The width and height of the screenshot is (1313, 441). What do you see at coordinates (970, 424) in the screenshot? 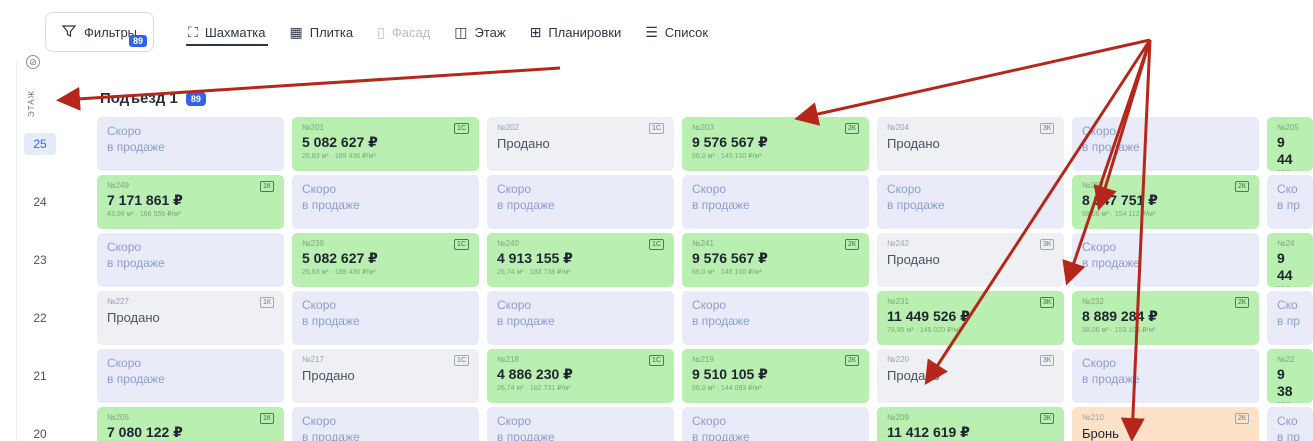
I see `apartment-cell: №209 3К 11 412 619 ₽` at bounding box center [970, 424].